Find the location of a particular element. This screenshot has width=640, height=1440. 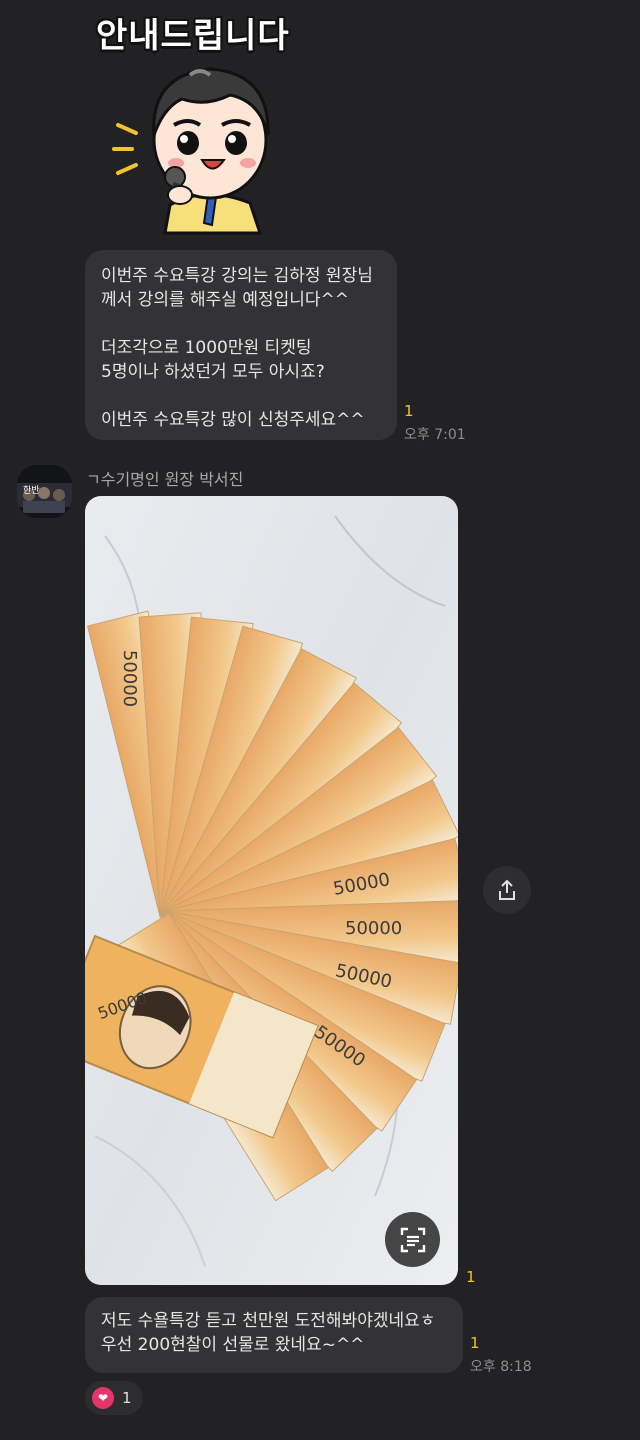

text-scan-icon is located at coordinates (412, 1239).